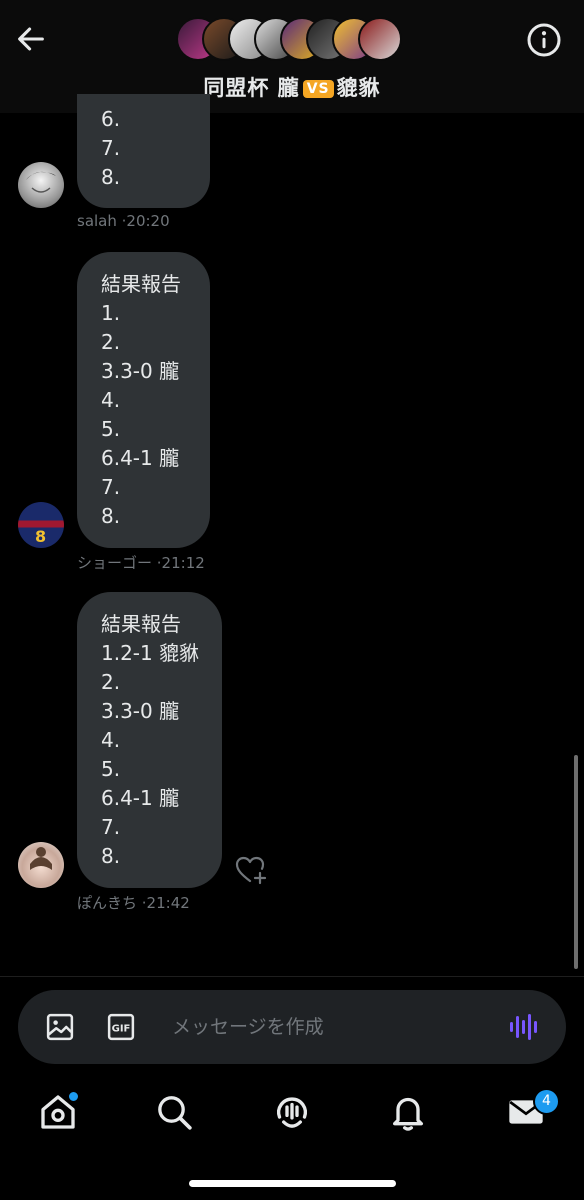  I want to click on message-meta: ショーゴー ·21:12, so click(141, 562).